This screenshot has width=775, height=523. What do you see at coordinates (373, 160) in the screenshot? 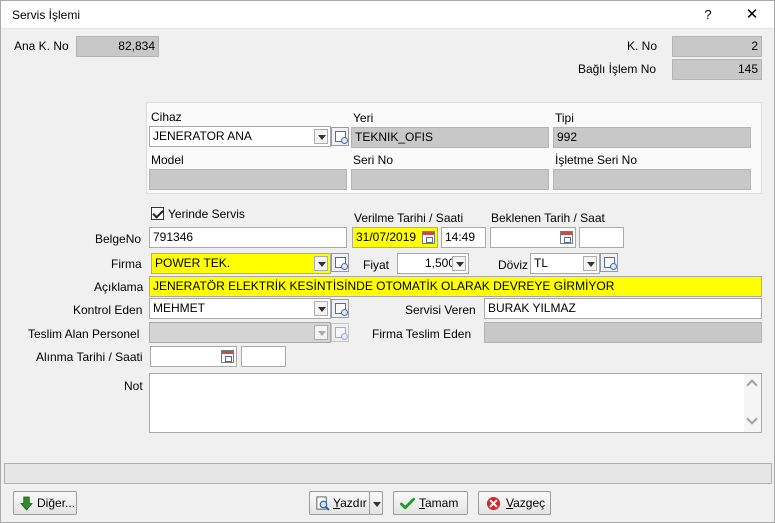
I see `seri-no-label: Seri No` at bounding box center [373, 160].